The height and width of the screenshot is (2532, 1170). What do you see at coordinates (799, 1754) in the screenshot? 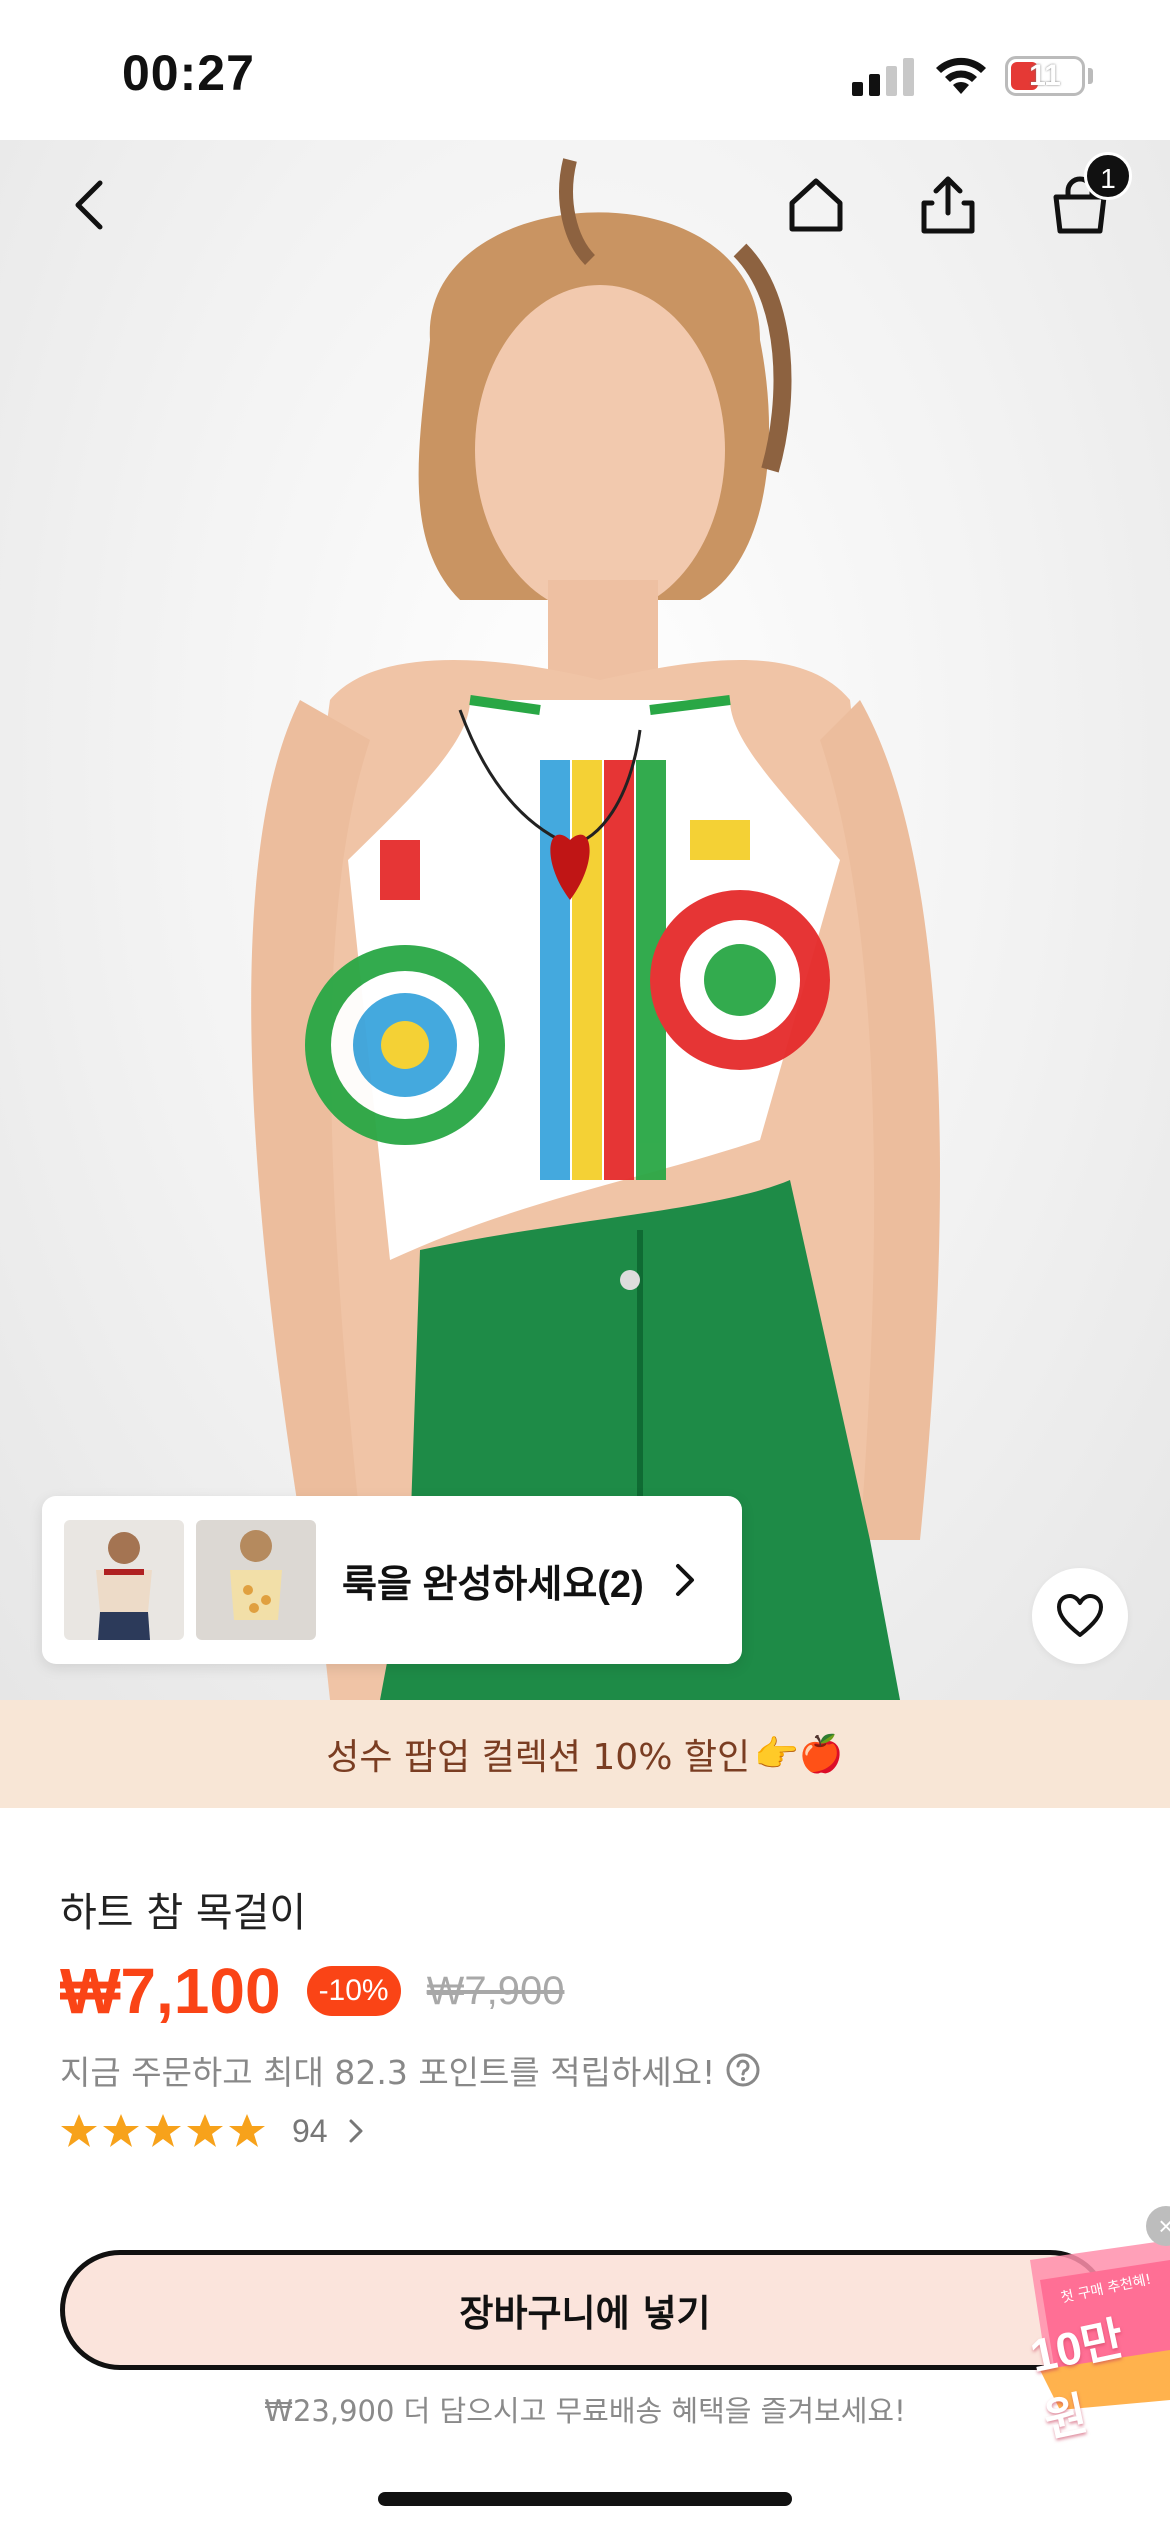
I see `promo-emoji: 👉🍎` at bounding box center [799, 1754].